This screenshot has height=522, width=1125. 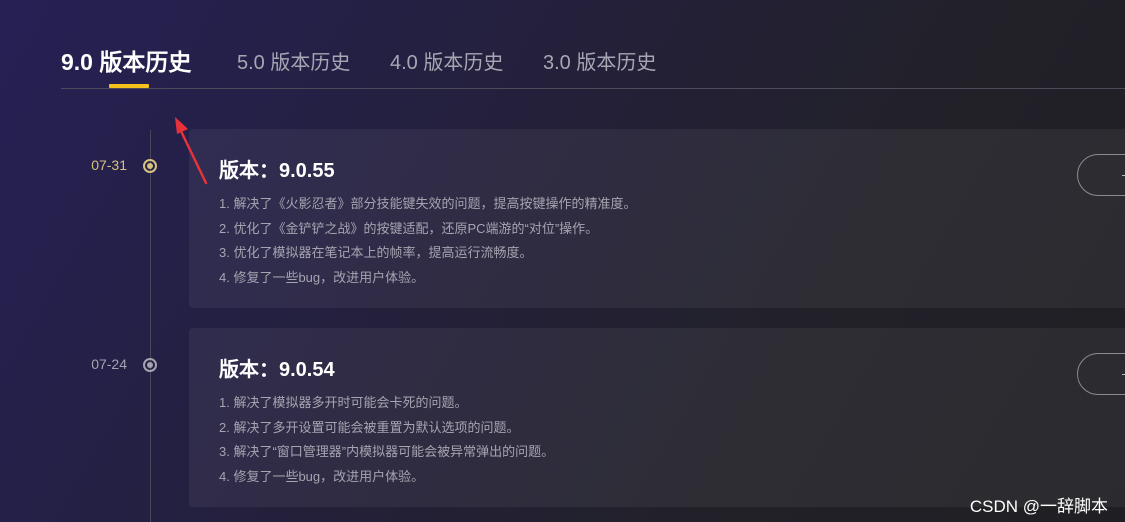 What do you see at coordinates (428, 203) in the screenshot?
I see `release-note: 1. 解决了《火影忍者》部分技能键失效的问题，提高按键操作的精准度。` at bounding box center [428, 203].